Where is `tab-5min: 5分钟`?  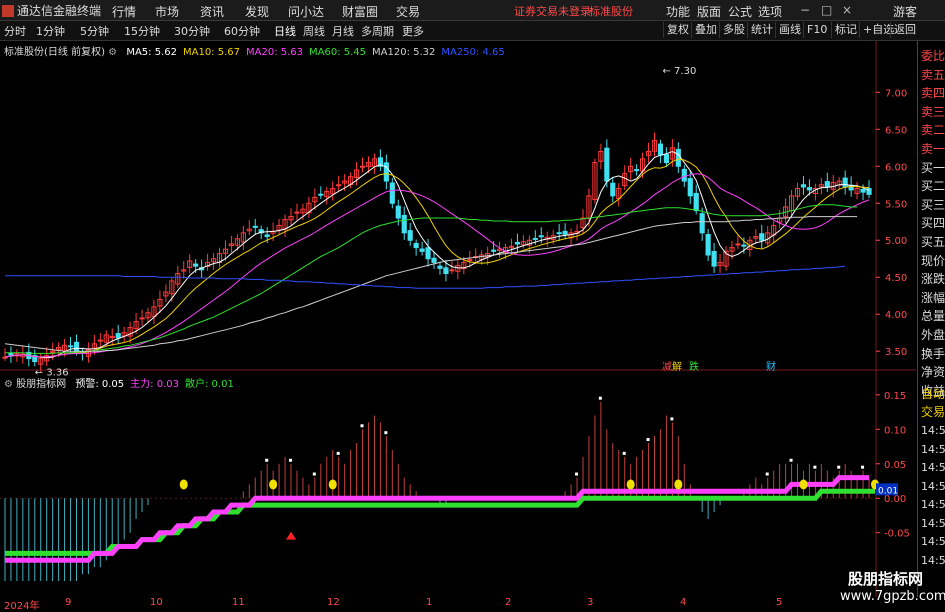 tab-5min: 5分钟 is located at coordinates (94, 31).